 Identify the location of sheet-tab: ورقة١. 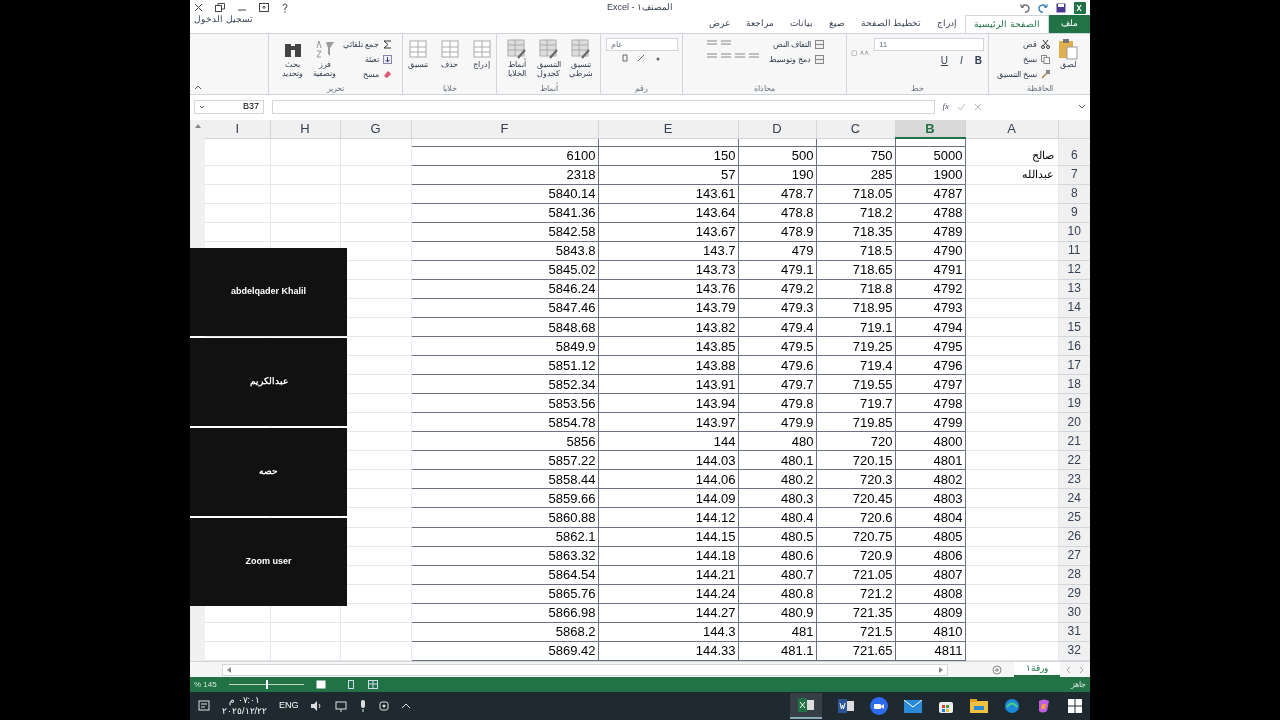
(1037, 669).